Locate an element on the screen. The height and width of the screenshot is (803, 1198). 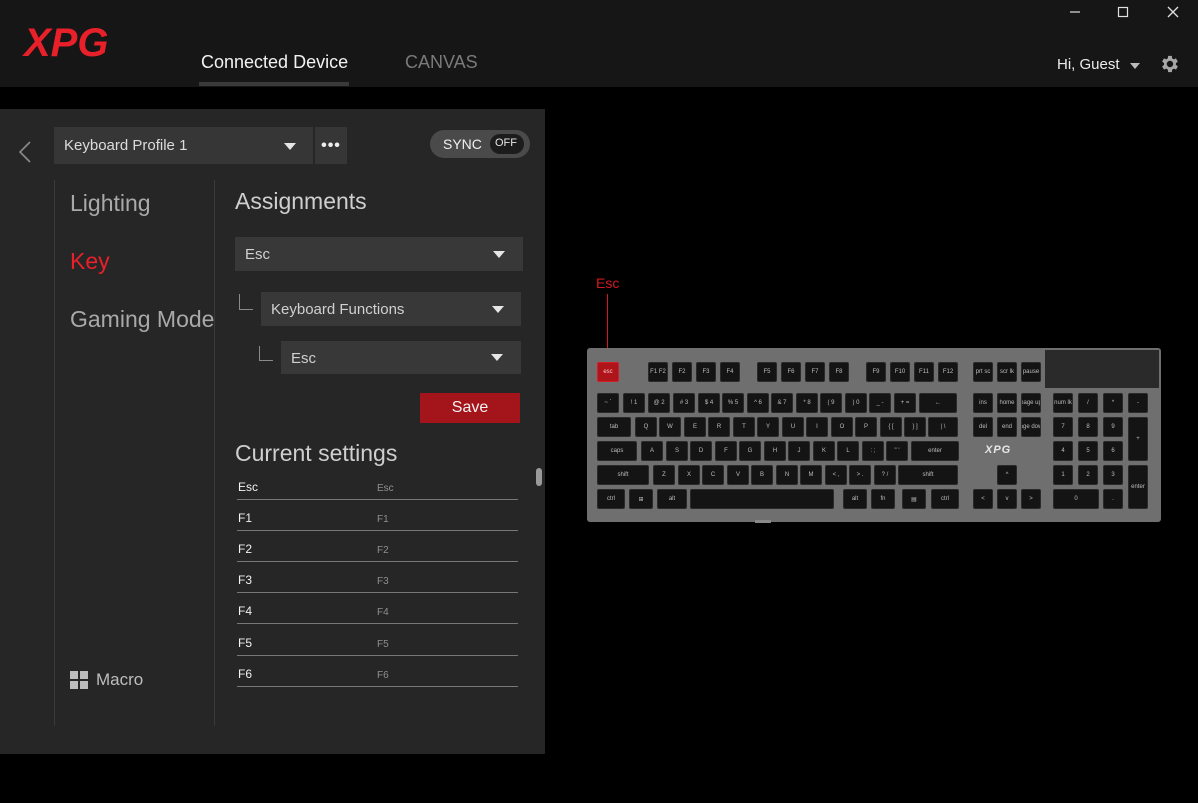
keyboard-key: + = is located at coordinates (905, 403).